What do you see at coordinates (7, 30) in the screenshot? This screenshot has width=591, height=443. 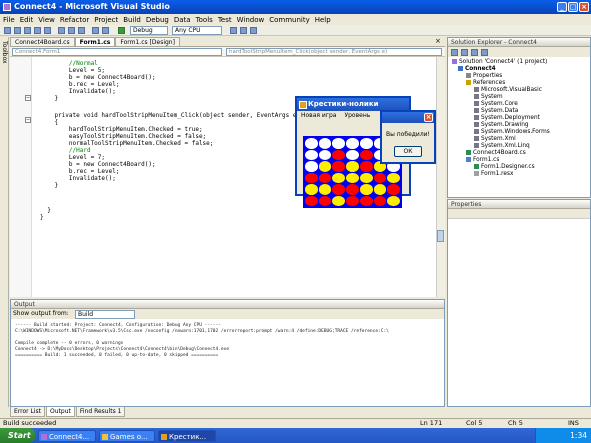 I see `new-project-icon` at bounding box center [7, 30].